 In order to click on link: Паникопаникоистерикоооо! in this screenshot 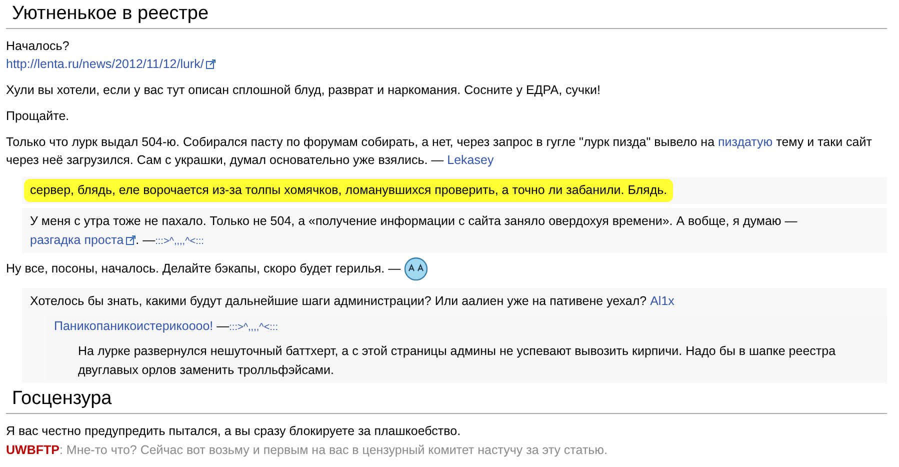, I will do `click(134, 326)`.